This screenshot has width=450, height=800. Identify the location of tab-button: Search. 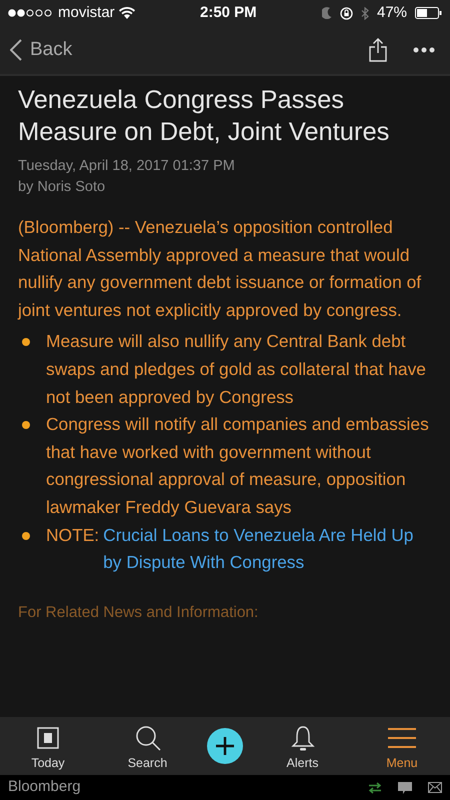
(148, 746).